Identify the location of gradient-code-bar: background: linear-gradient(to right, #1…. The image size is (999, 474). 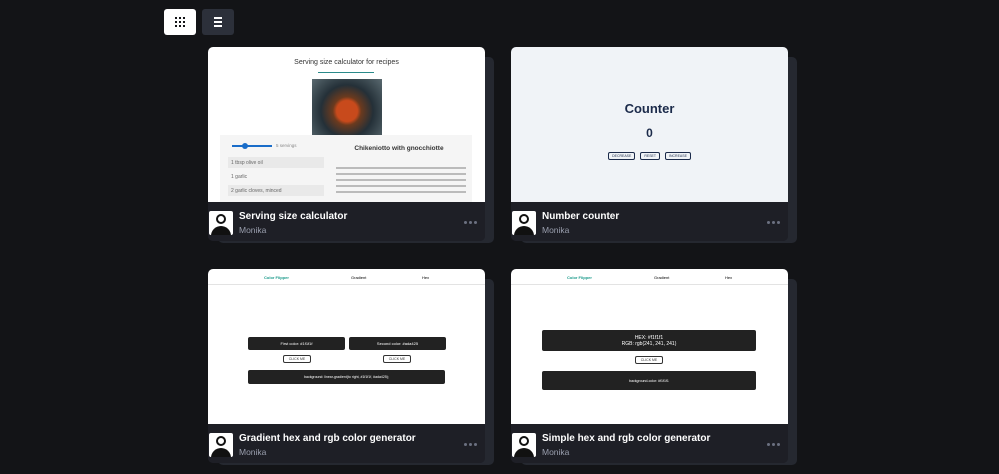
(346, 377).